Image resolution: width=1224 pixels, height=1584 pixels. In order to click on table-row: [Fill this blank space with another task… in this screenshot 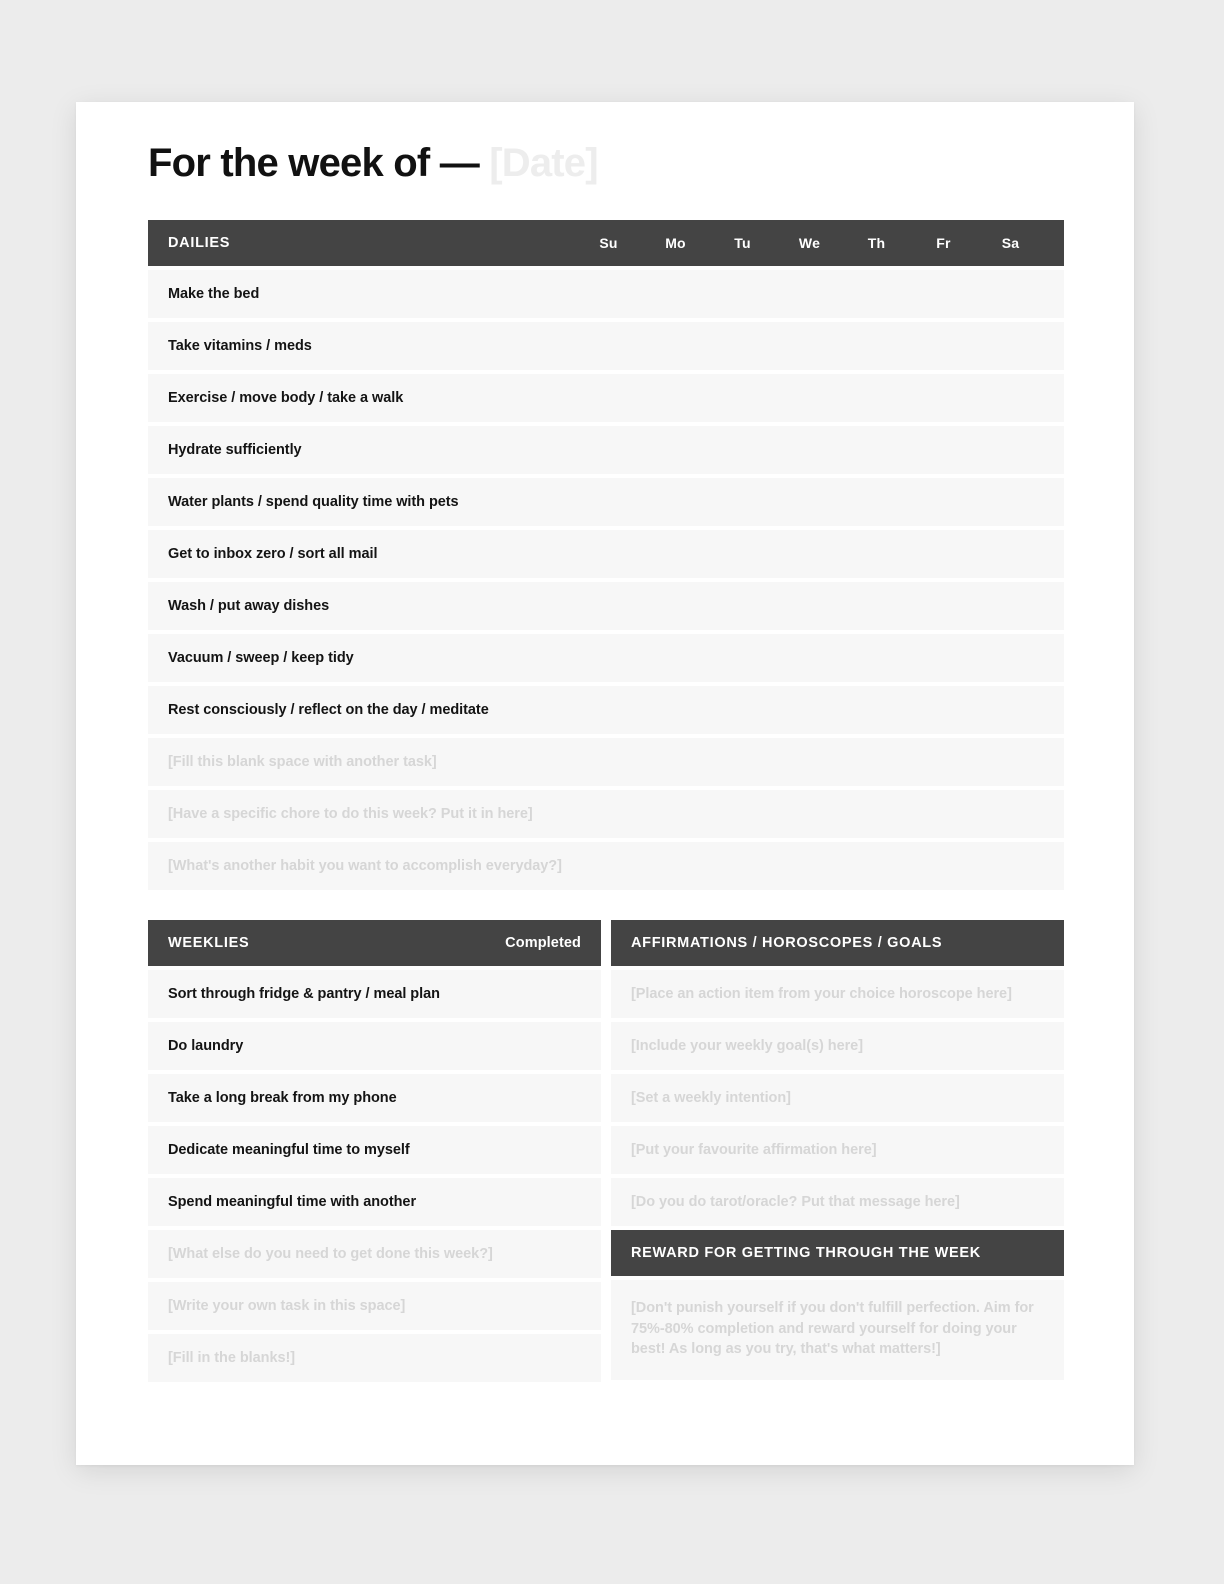, I will do `click(606, 762)`.